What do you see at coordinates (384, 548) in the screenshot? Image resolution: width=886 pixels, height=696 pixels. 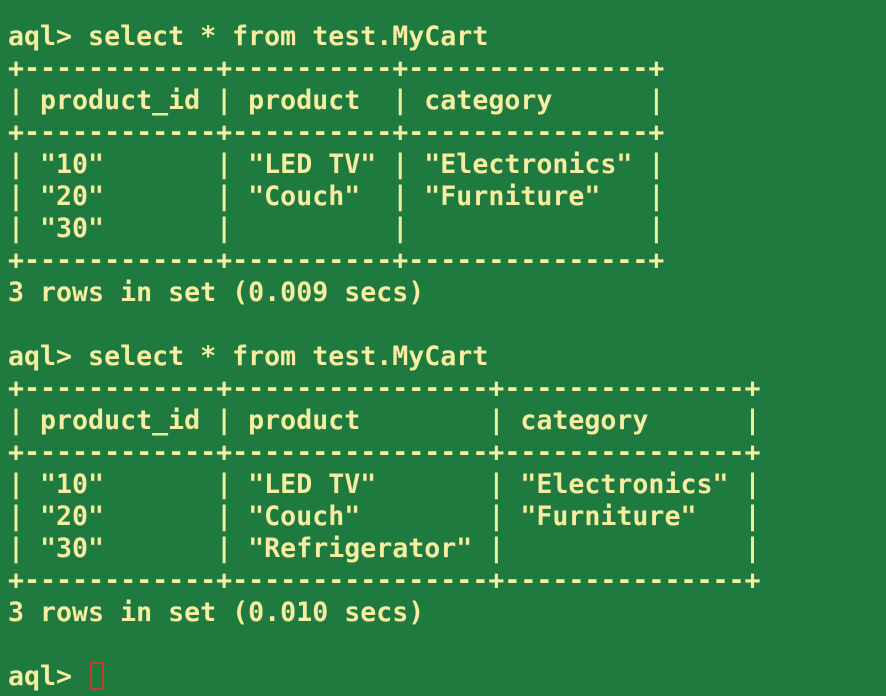 I see `table-row: | "30" | "Refrigerator" | |` at bounding box center [384, 548].